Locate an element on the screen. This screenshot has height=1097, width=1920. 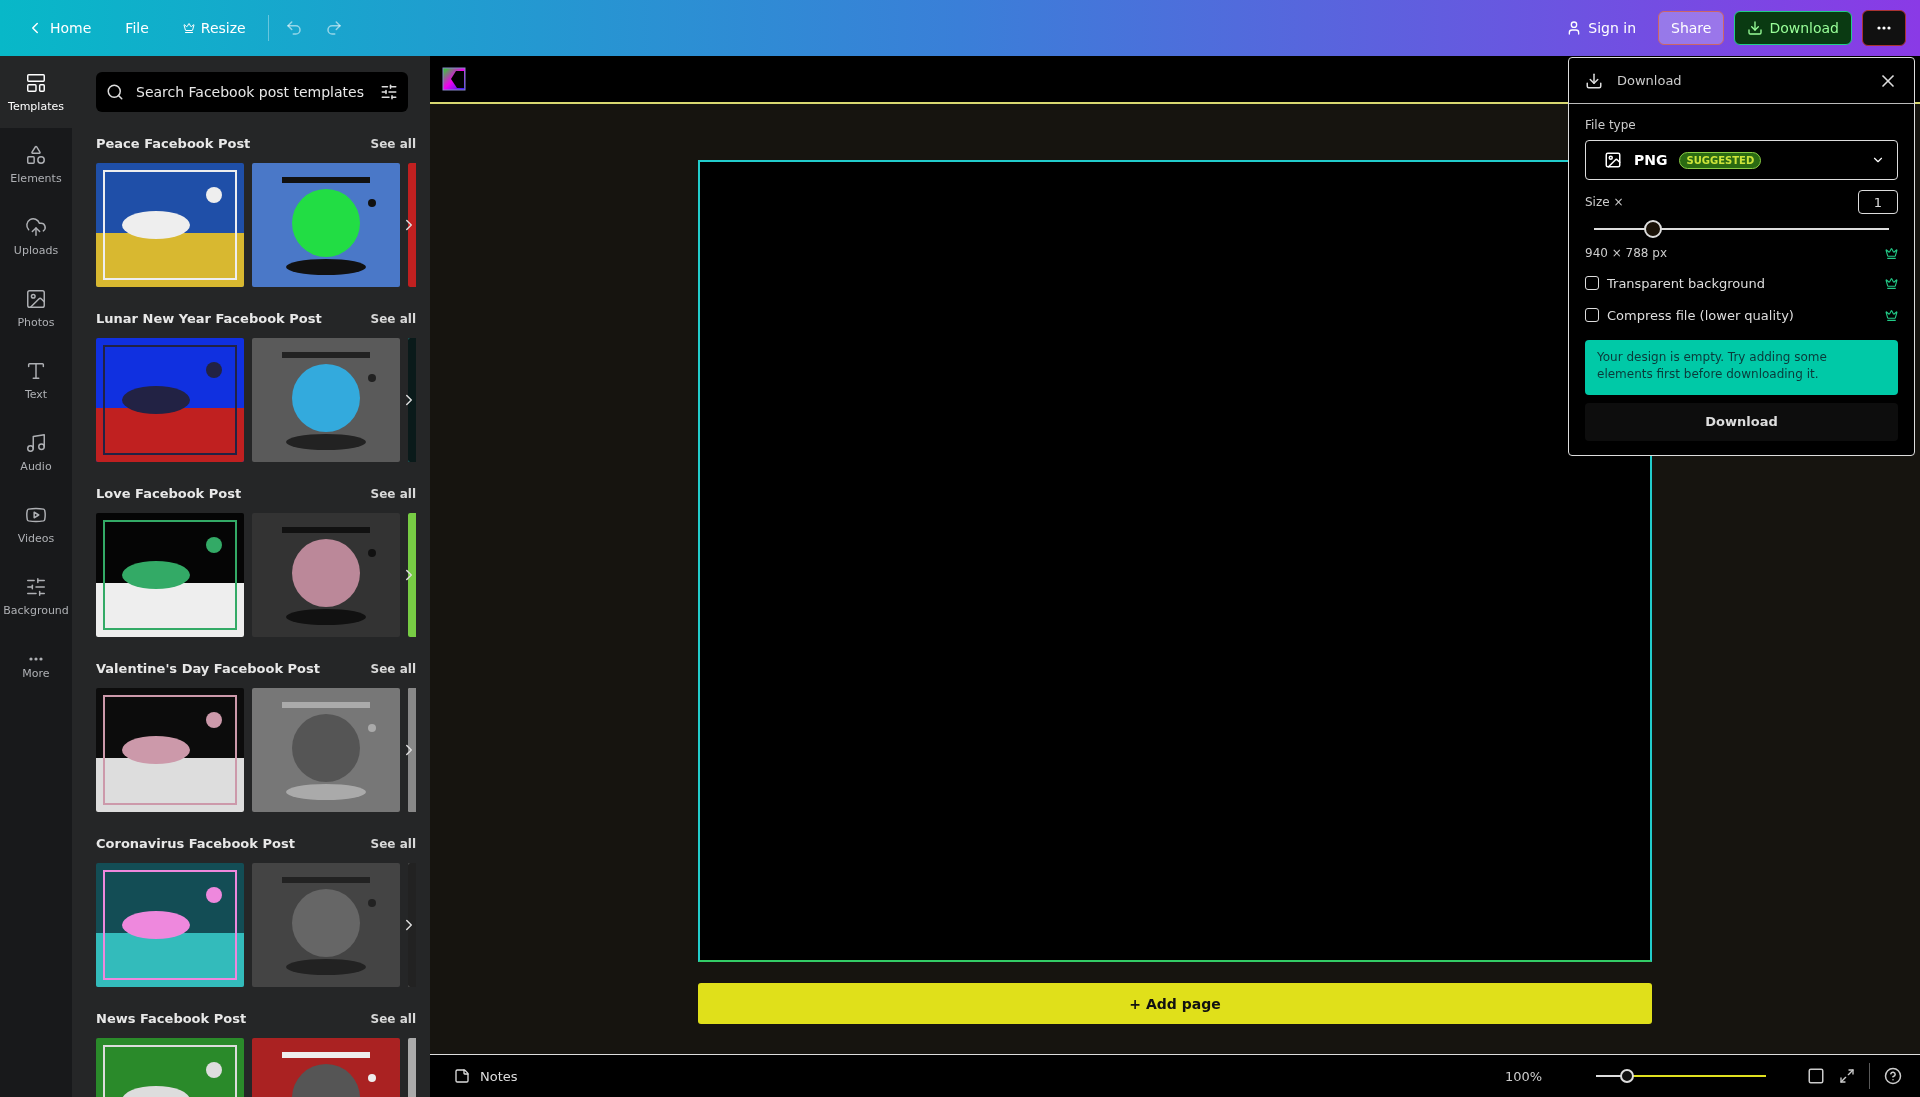
template-icon is located at coordinates (36, 82).